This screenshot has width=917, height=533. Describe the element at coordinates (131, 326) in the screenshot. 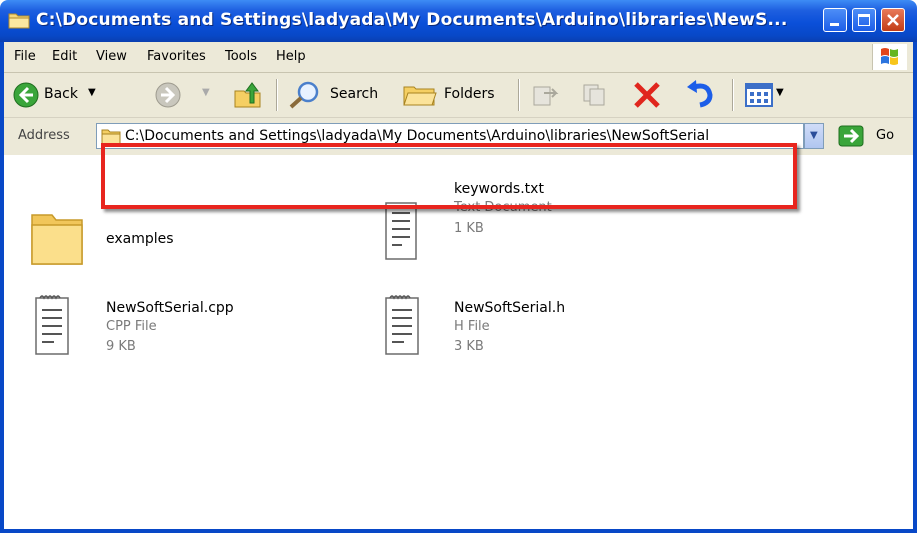

I see `file-type: CPP File` at that location.